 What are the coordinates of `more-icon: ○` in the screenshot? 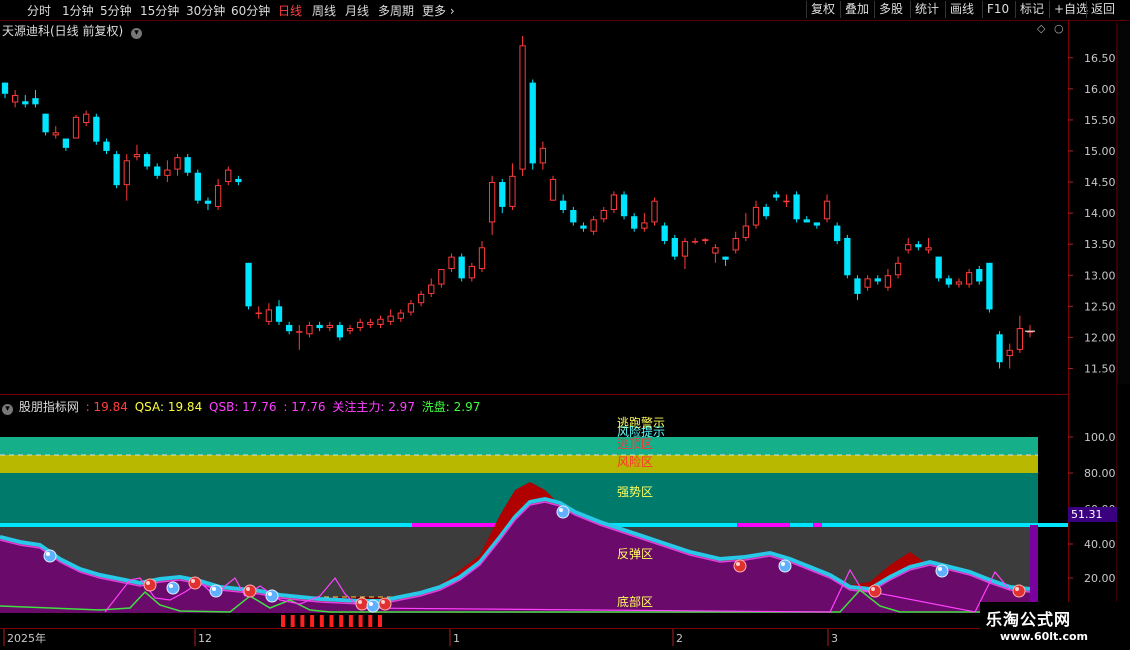 It's located at (1059, 28).